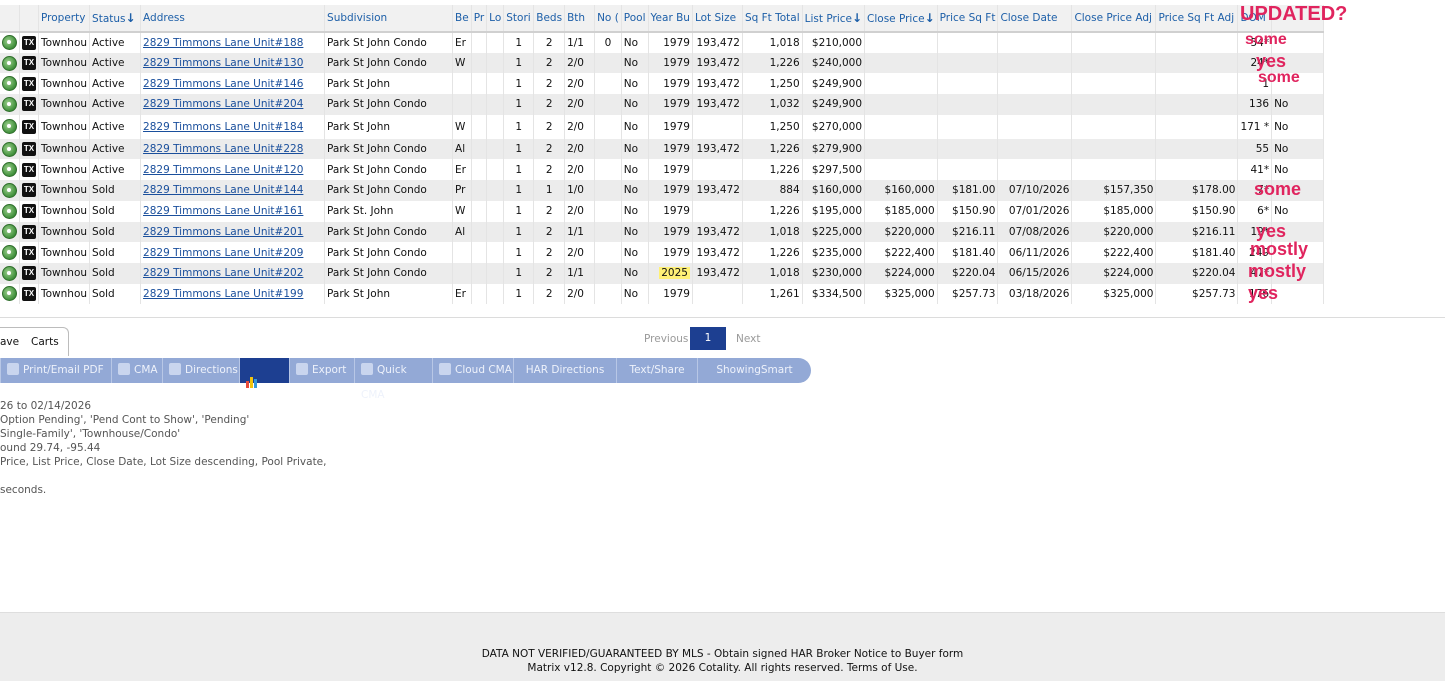 Image resolution: width=1445 pixels, height=681 pixels. Describe the element at coordinates (223, 63) in the screenshot. I see `address-link: 2829 Timmons Lane Unit#130` at that location.